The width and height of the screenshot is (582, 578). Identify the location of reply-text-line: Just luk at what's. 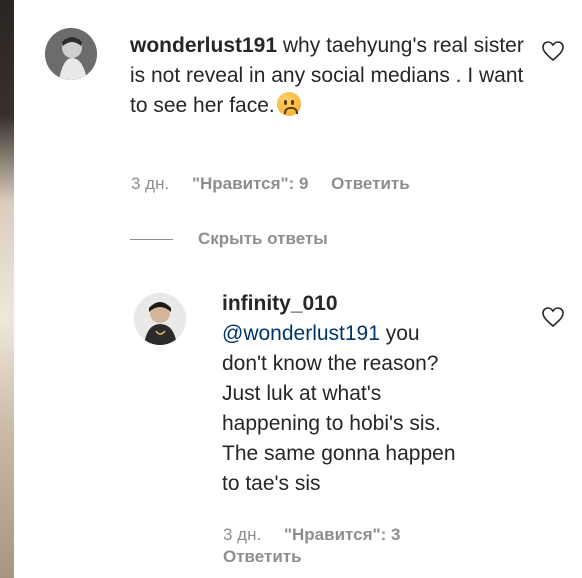
(302, 393).